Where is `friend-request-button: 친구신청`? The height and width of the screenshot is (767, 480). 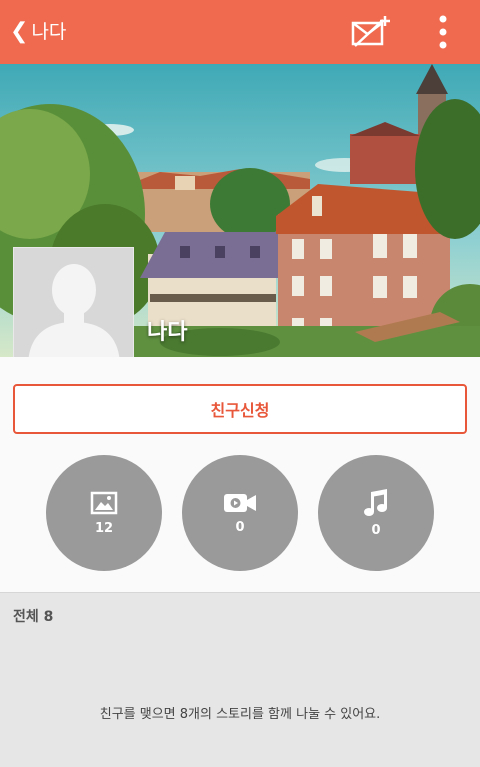
friend-request-button: 친구신청 is located at coordinates (240, 409).